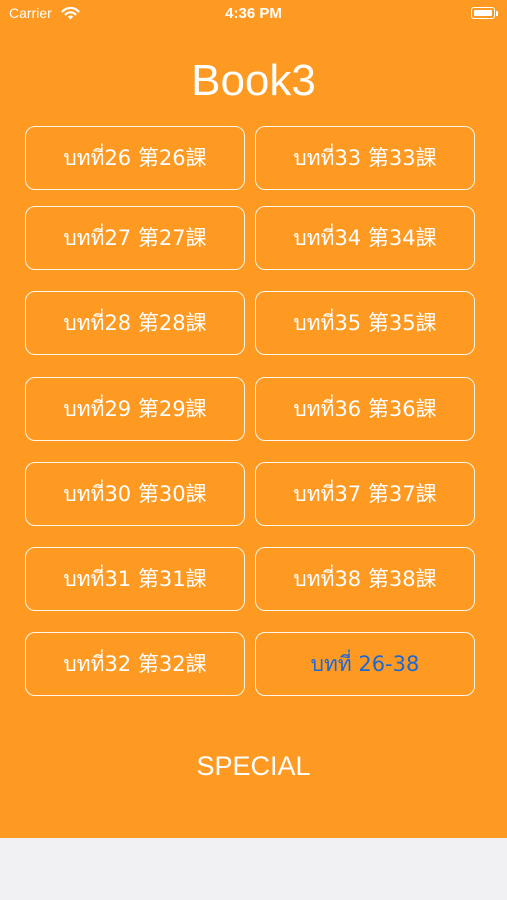 The image size is (507, 900). What do you see at coordinates (135, 664) in the screenshot?
I see `lesson-32-button: บทที่32 第32課` at bounding box center [135, 664].